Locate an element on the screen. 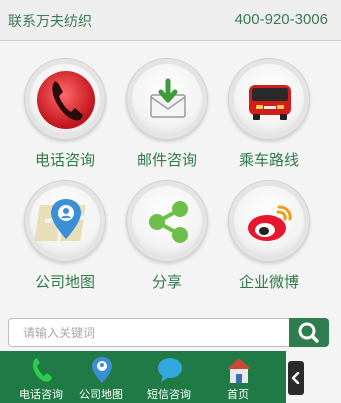 The image size is (341, 403). grid-item-label: 电话咨询 is located at coordinates (64, 160).